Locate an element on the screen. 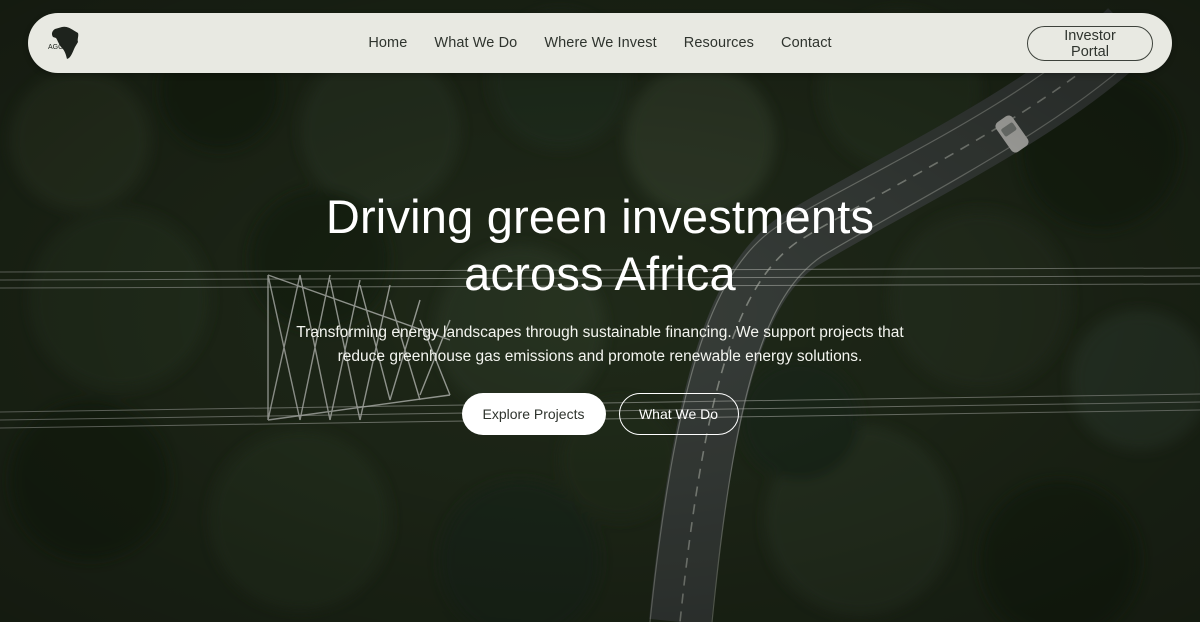 The height and width of the screenshot is (622, 1200). hero-cta-group: Explore Projects What We Do is located at coordinates (600, 414).